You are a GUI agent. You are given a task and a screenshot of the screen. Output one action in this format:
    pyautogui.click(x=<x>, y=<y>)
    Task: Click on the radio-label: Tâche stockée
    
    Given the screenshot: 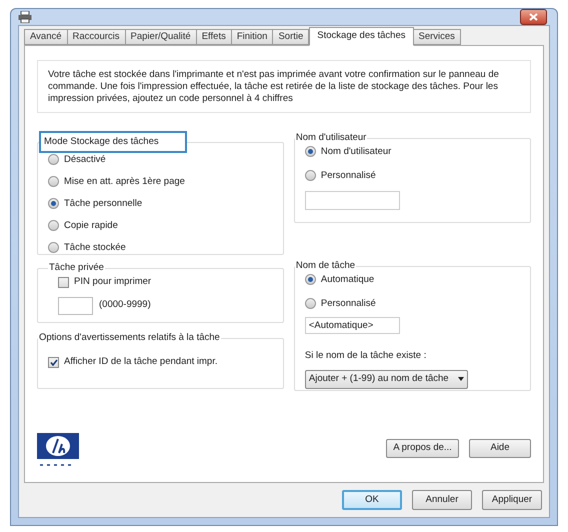 What is the action you would take?
    pyautogui.click(x=95, y=247)
    